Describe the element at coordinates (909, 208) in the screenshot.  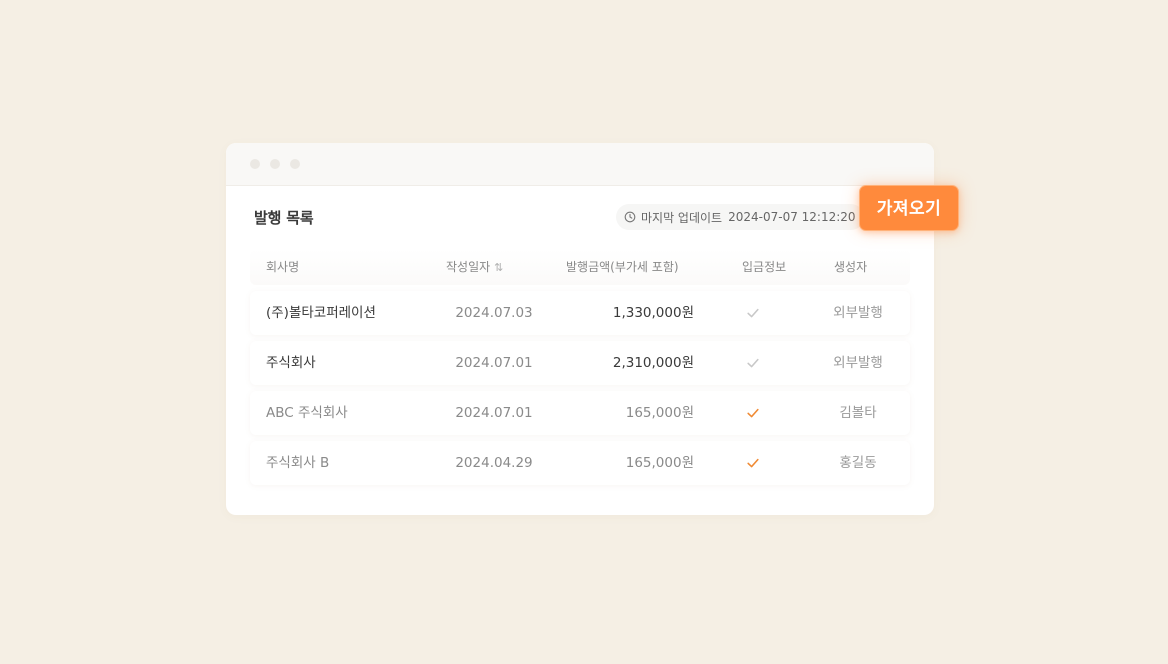
I see `fetch-button: 가져오기` at that location.